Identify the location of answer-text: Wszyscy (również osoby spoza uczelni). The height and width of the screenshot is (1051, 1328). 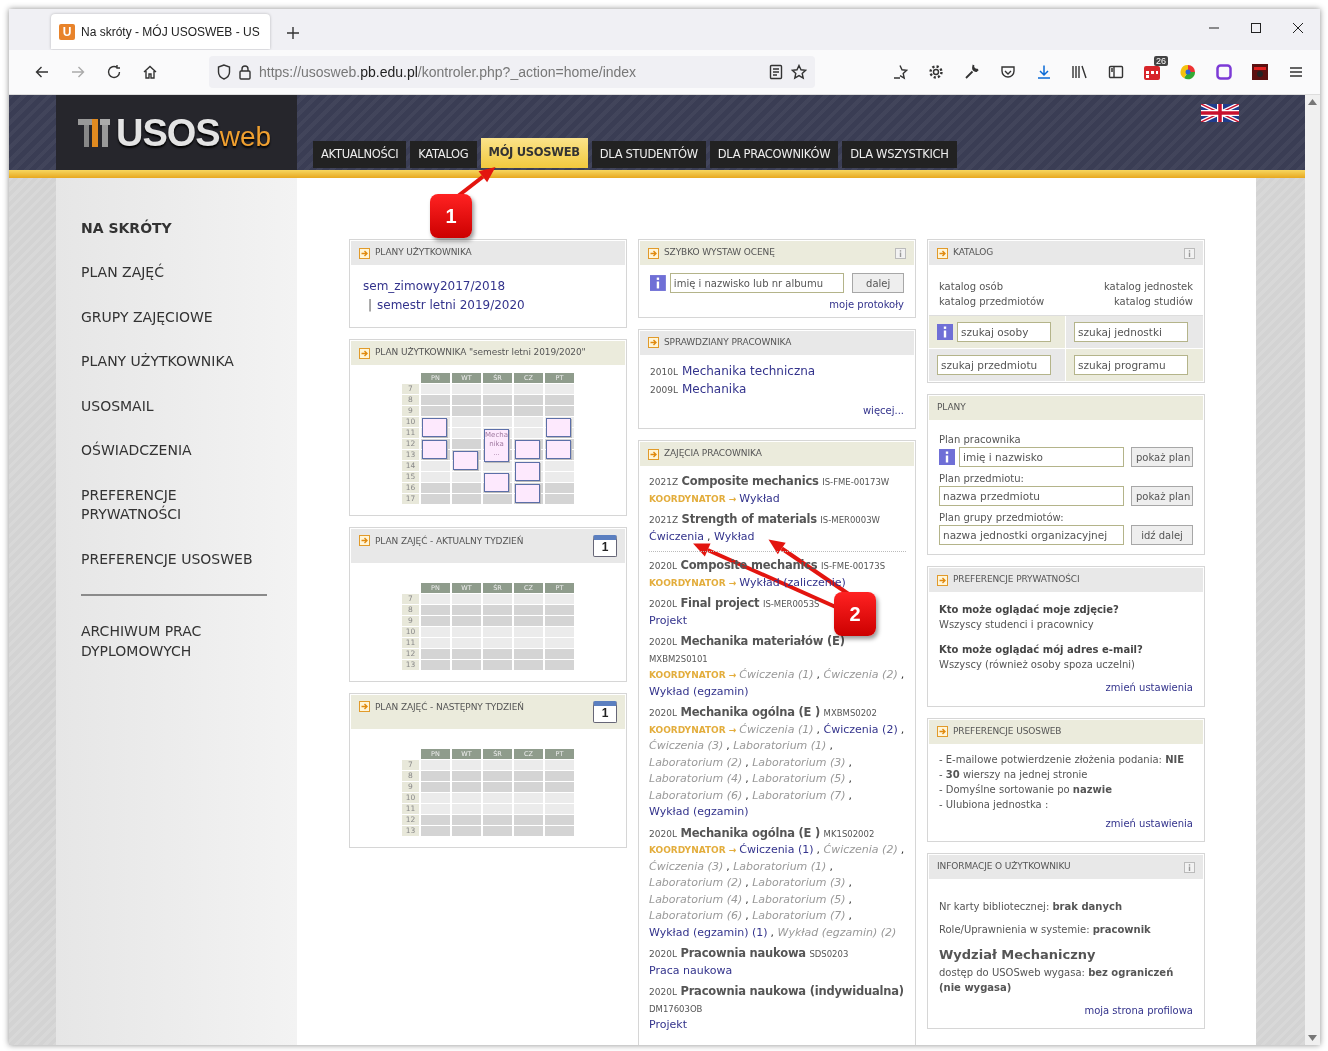
(1037, 665).